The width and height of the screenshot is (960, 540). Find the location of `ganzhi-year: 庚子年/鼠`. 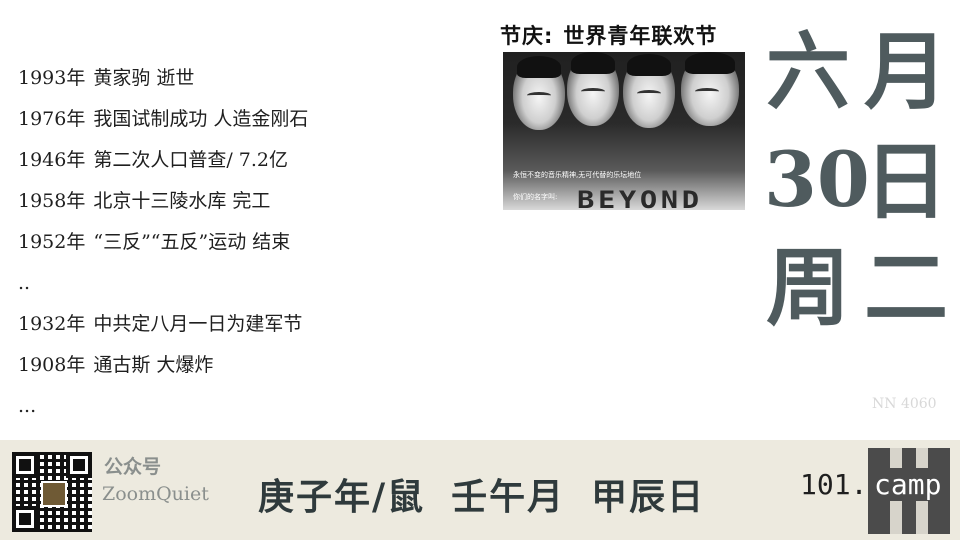

ganzhi-year: 庚子年/鼠 is located at coordinates (342, 497).